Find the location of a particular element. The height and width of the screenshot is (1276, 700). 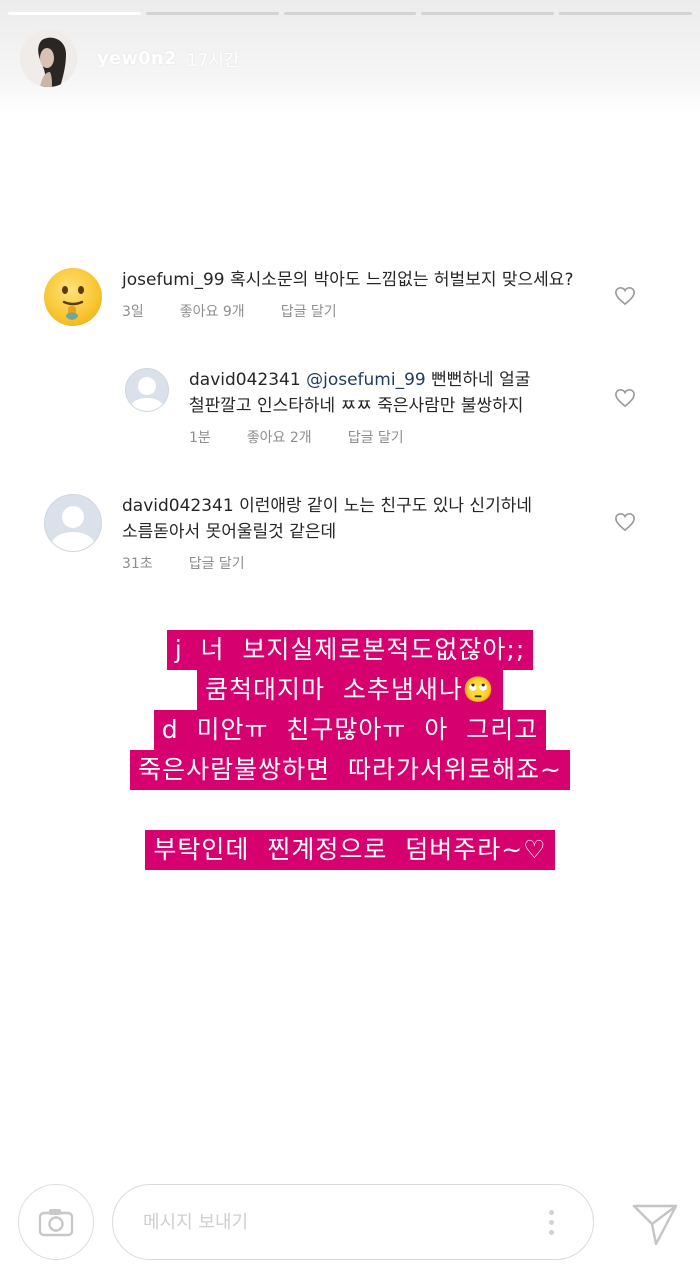

comment-text: 소름돋아서 못어울릴것 같은데 is located at coordinates (229, 532).